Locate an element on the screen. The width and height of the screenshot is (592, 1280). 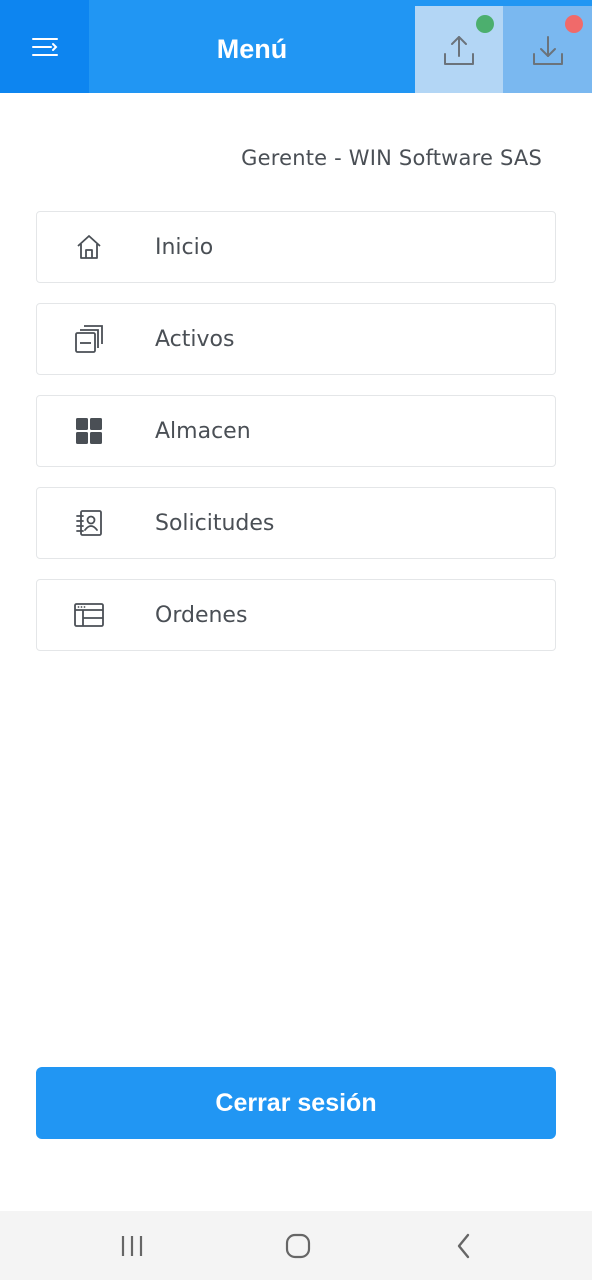
contact-book-icon is located at coordinates (89, 523).